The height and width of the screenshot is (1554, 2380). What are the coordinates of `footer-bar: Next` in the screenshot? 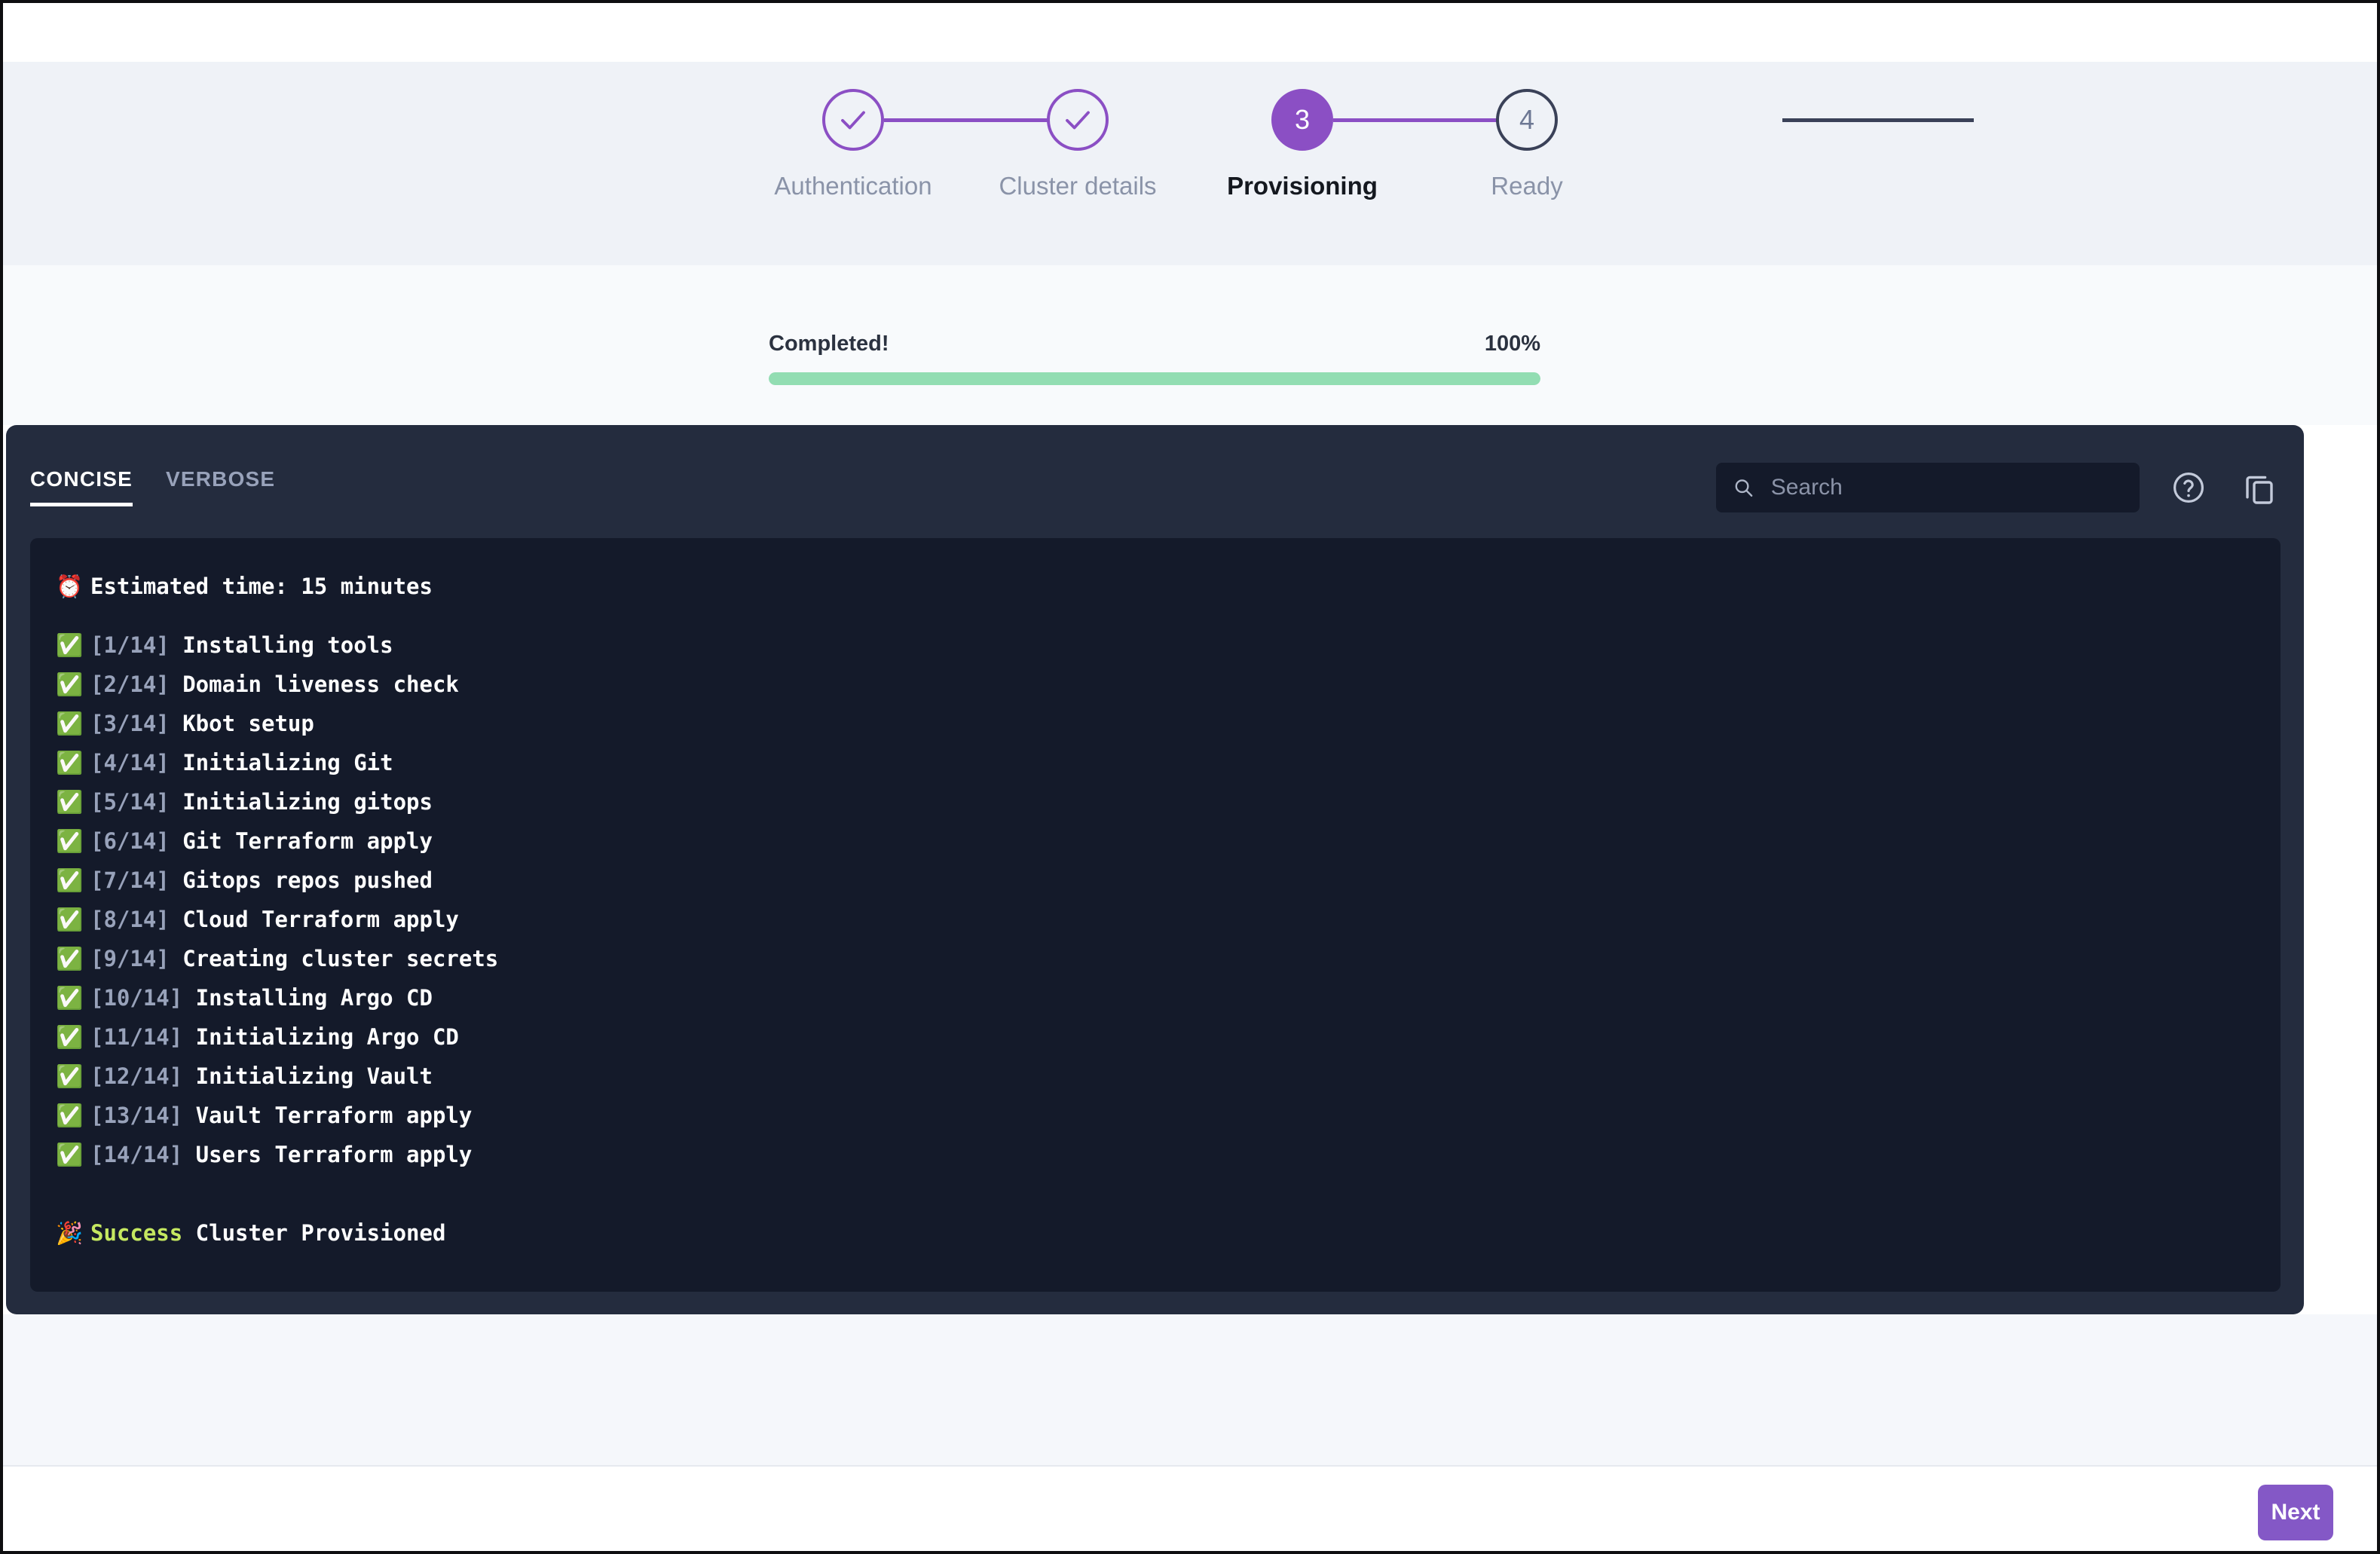 It's located at (1190, 1508).